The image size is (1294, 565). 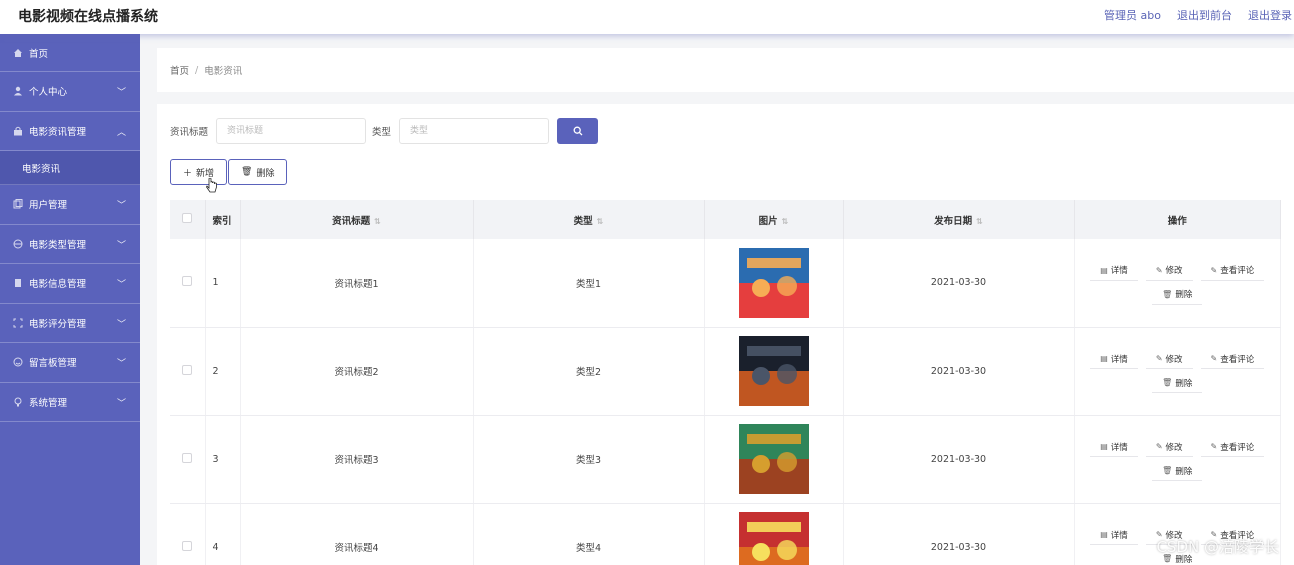 I want to click on row-type: 类型2, so click(x=589, y=371).